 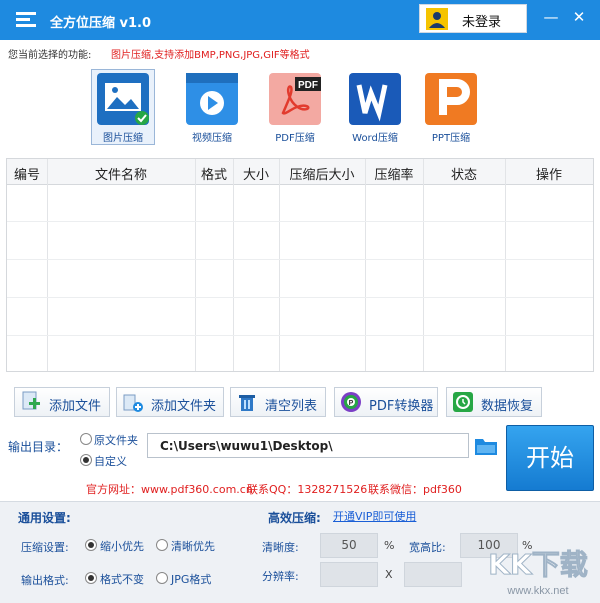 I want to click on pdf-compress-icon: PDF, so click(x=295, y=99).